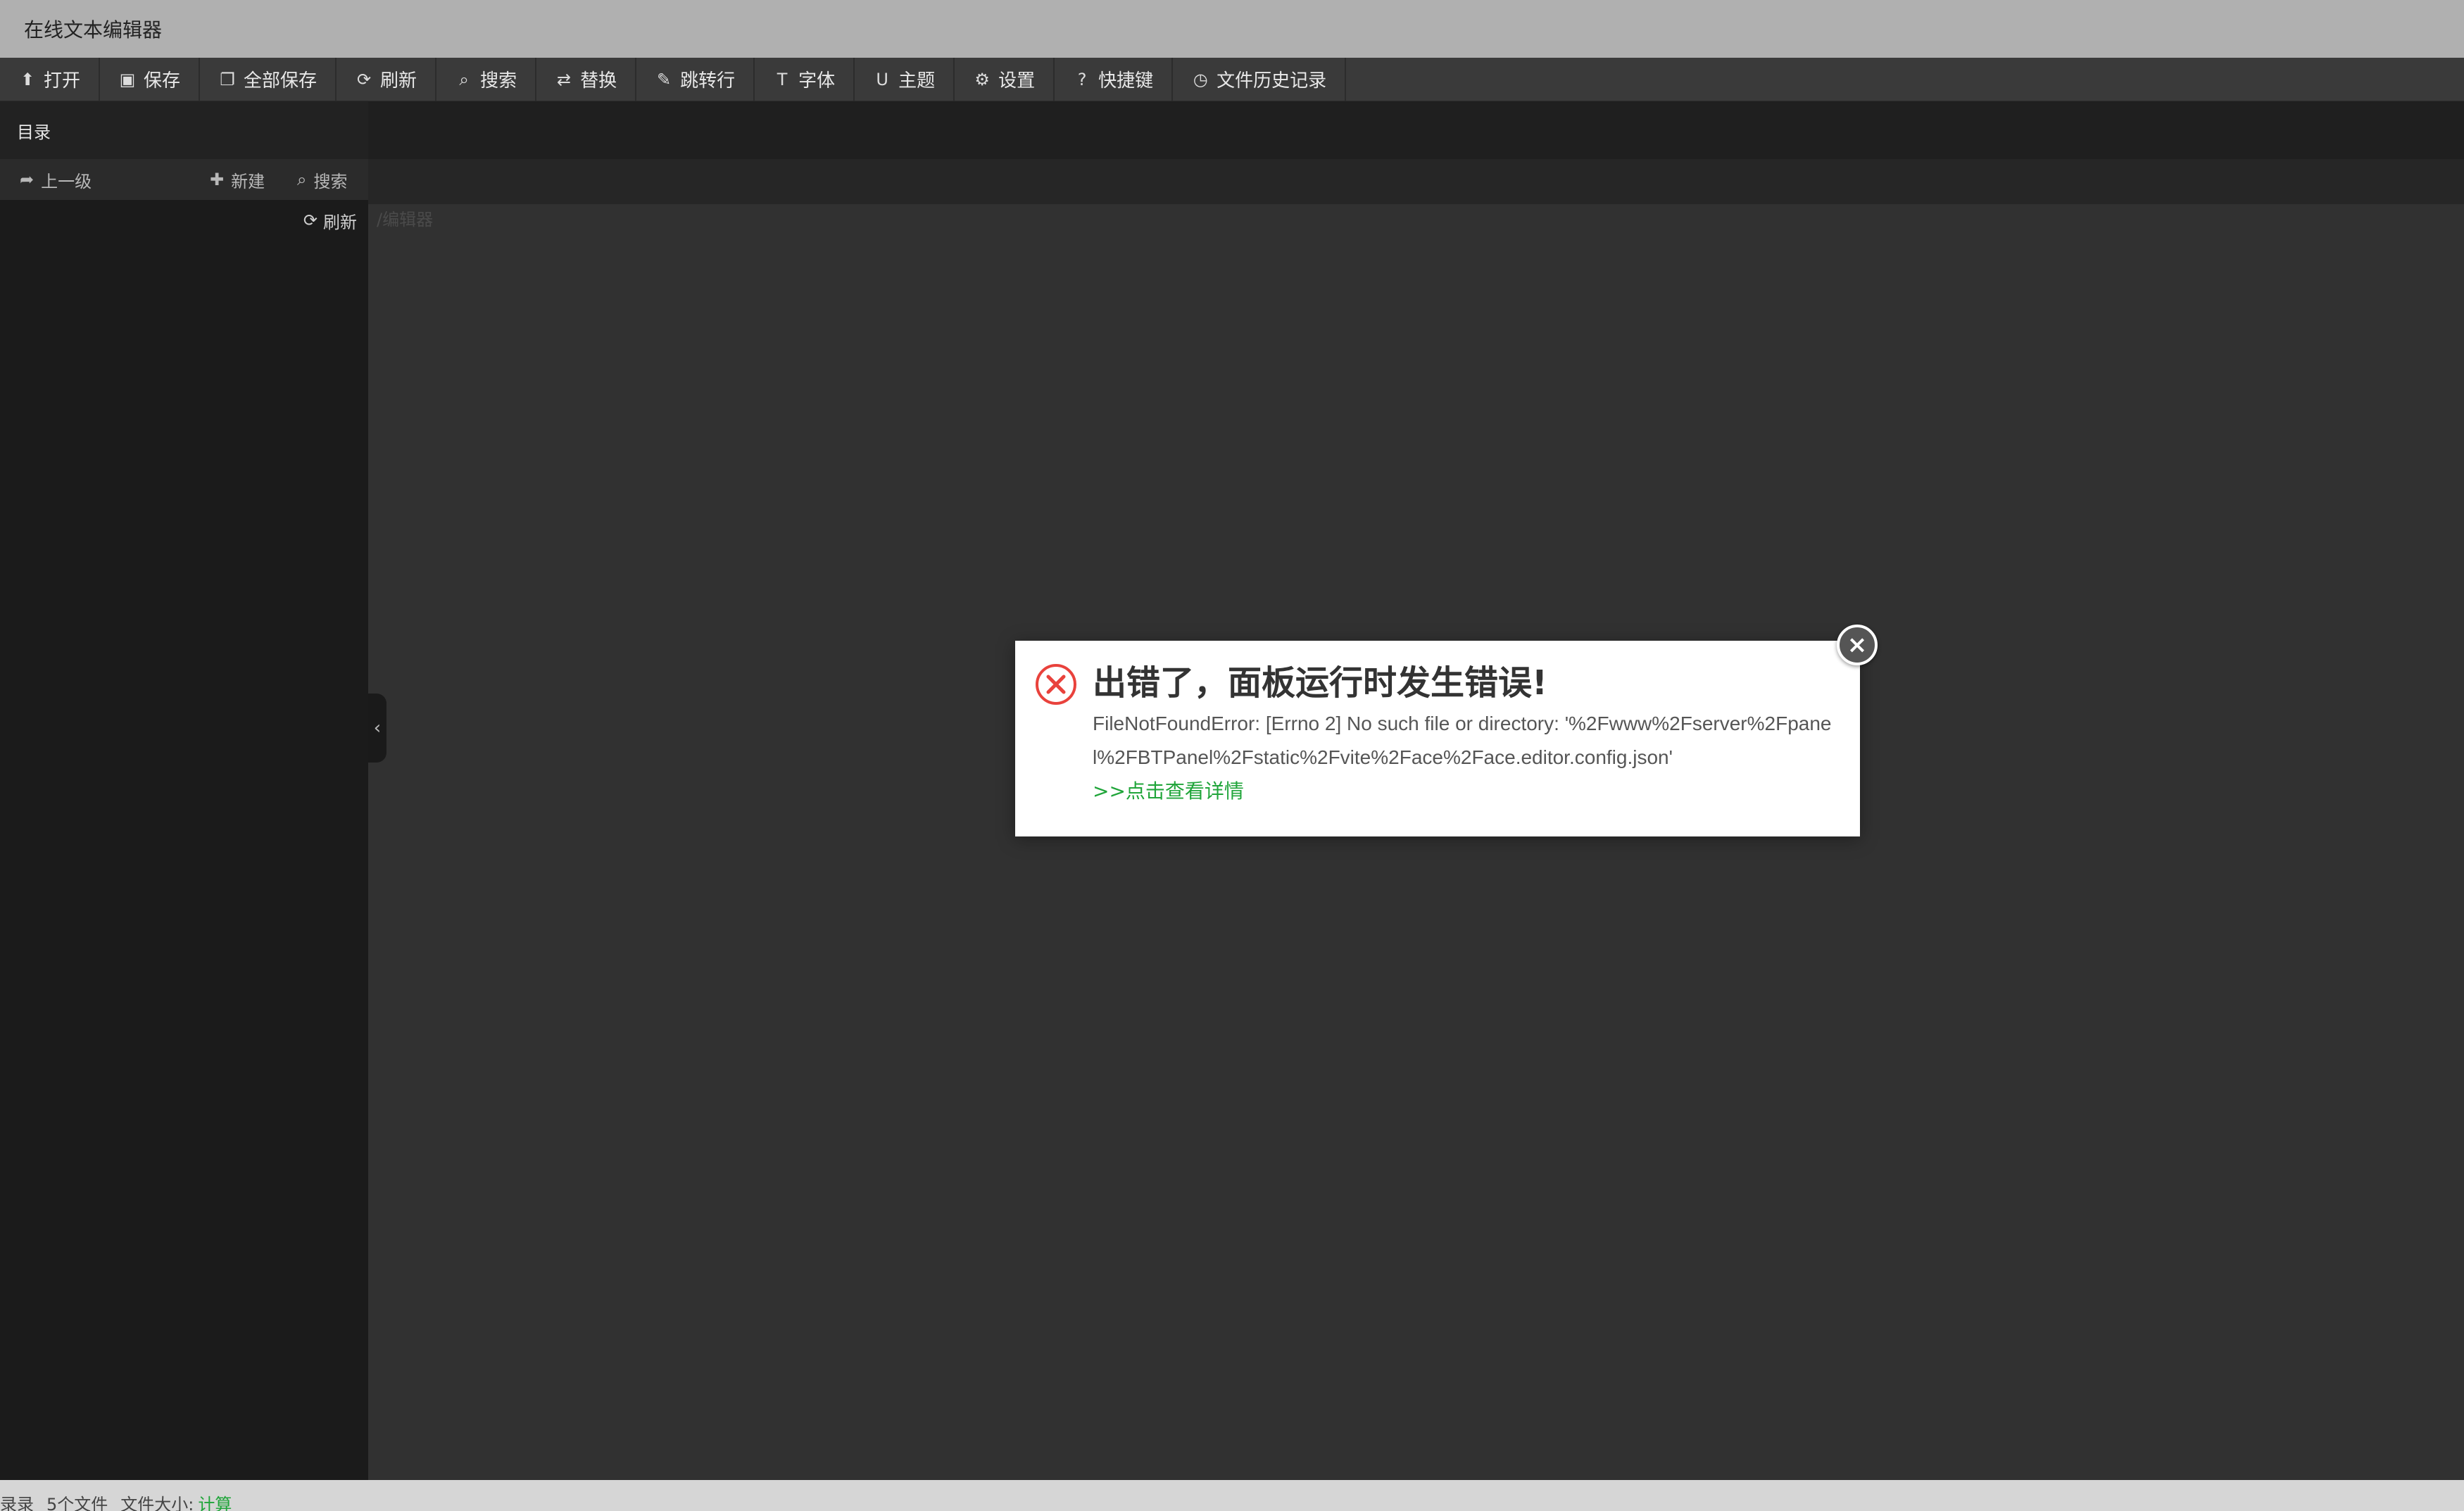 The height and width of the screenshot is (1511, 2464). I want to click on open-button: ⬆ 打开, so click(50, 79).